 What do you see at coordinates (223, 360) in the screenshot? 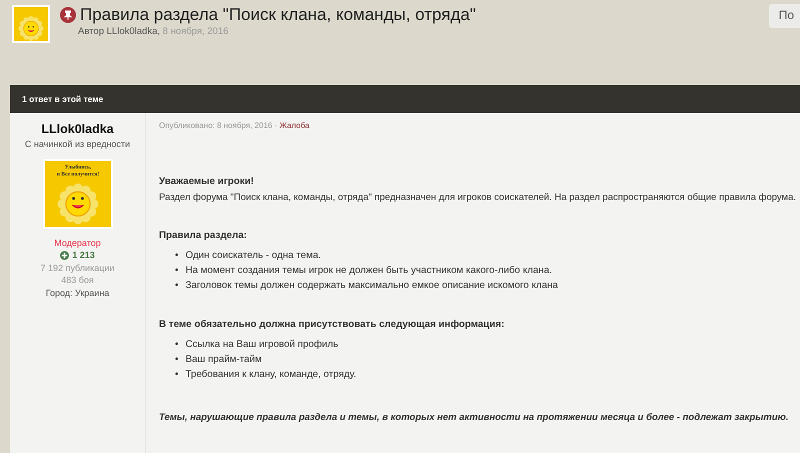
I see `list-item: Ваш прайм-тайм` at bounding box center [223, 360].